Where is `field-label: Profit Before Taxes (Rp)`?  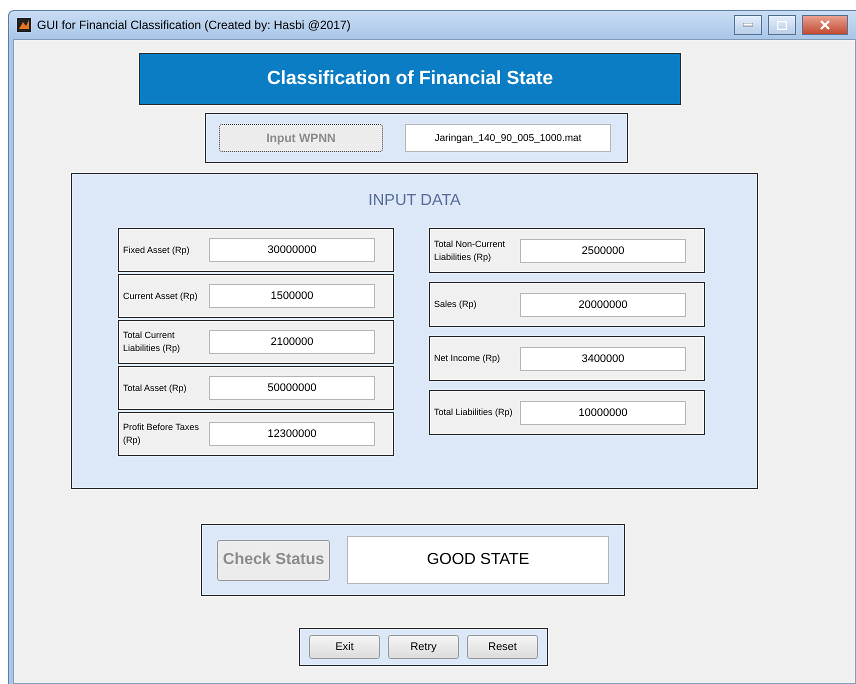
field-label: Profit Before Taxes (Rp) is located at coordinates (161, 434).